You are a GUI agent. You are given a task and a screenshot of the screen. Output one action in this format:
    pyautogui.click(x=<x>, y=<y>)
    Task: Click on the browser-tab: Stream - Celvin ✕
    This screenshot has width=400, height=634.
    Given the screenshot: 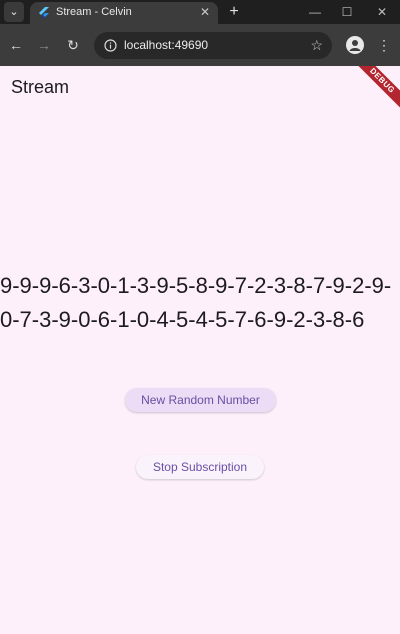 What is the action you would take?
    pyautogui.click(x=124, y=13)
    